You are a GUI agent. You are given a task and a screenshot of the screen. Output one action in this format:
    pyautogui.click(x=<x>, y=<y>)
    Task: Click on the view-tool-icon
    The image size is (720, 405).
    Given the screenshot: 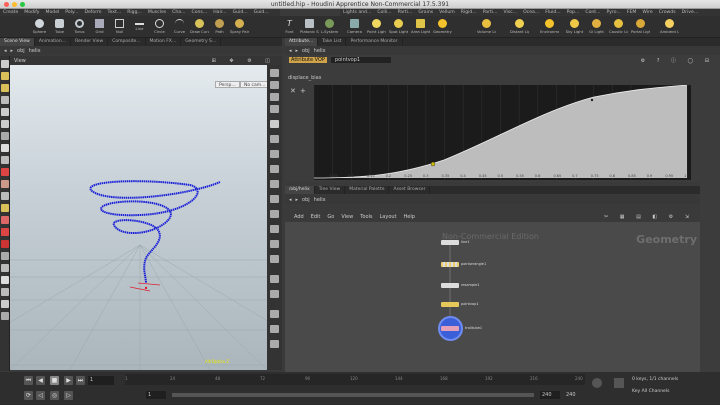 What is the action you would take?
    pyautogui.click(x=5, y=172)
    